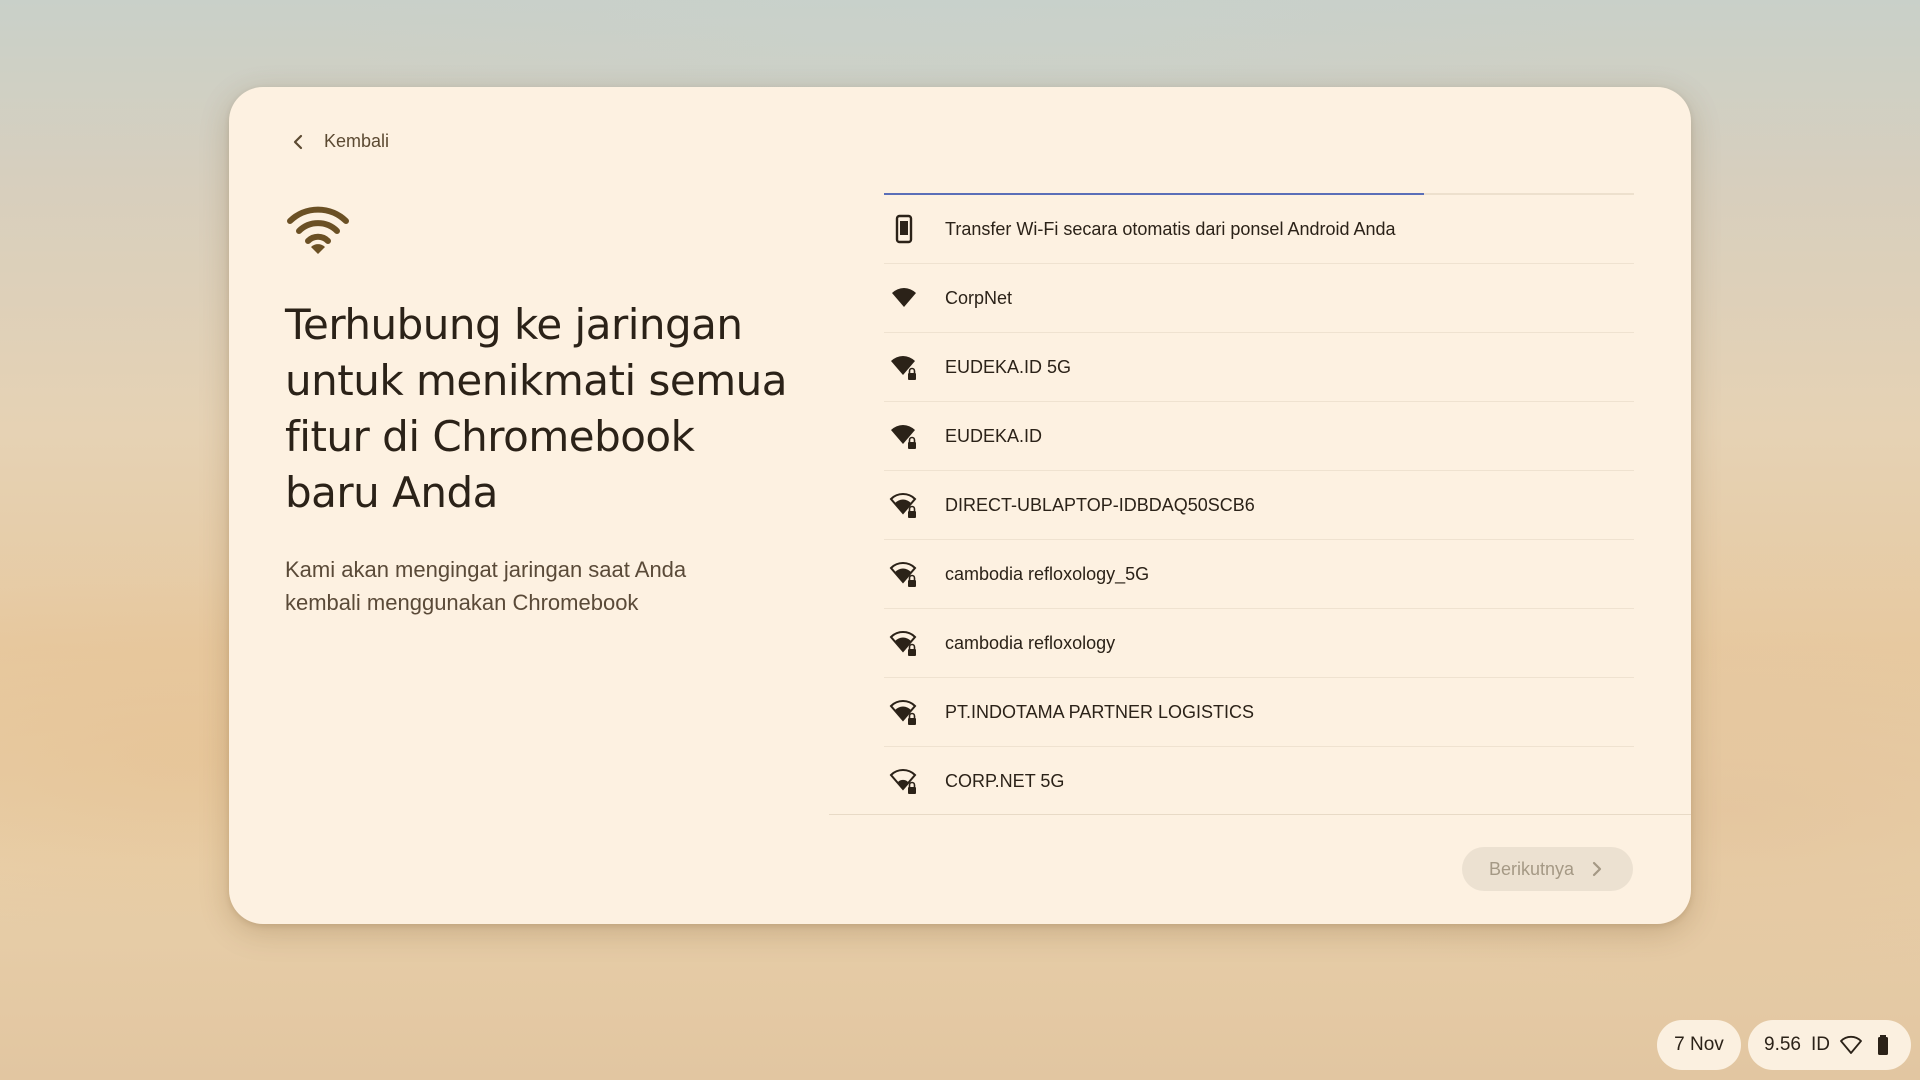  I want to click on network-item-eudeka-5g: EUDEKA.ID 5G, so click(1259, 367).